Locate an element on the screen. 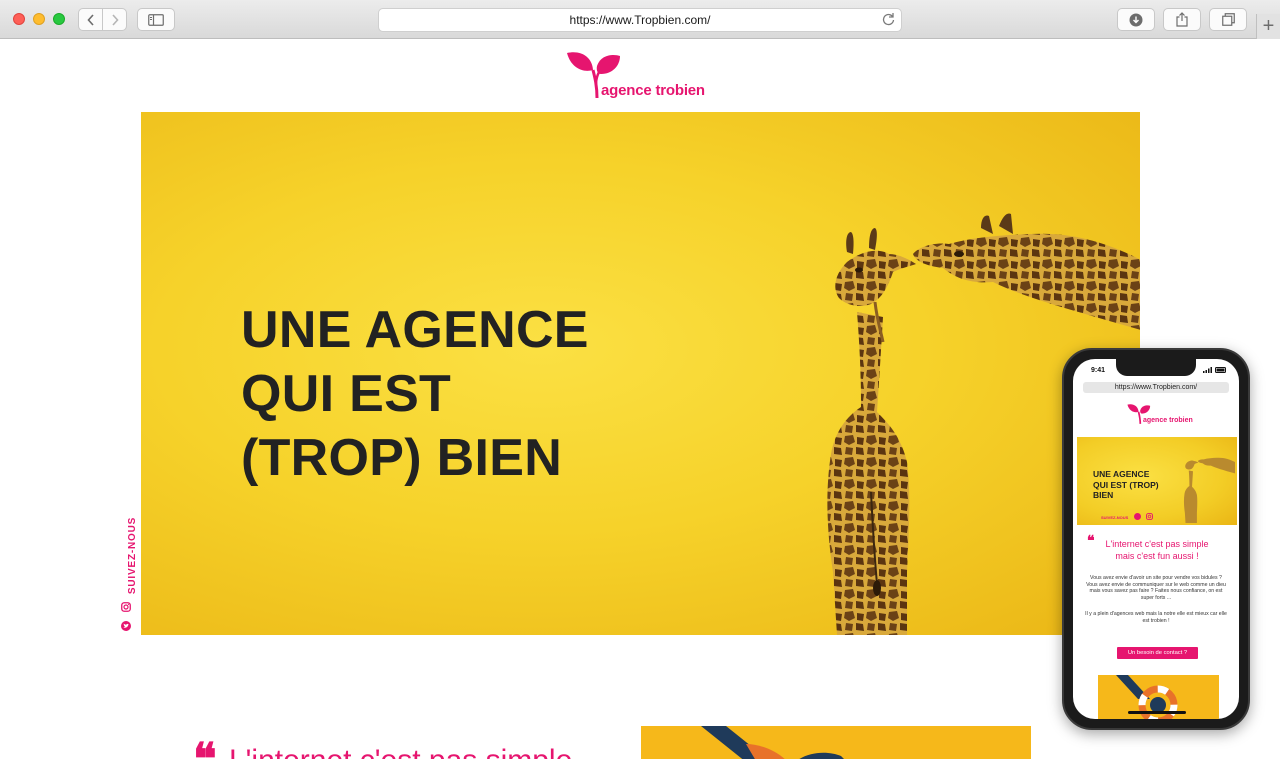 The image size is (1280, 759). follow-us-label: SUIVEZ-NOUS is located at coordinates (133, 555).